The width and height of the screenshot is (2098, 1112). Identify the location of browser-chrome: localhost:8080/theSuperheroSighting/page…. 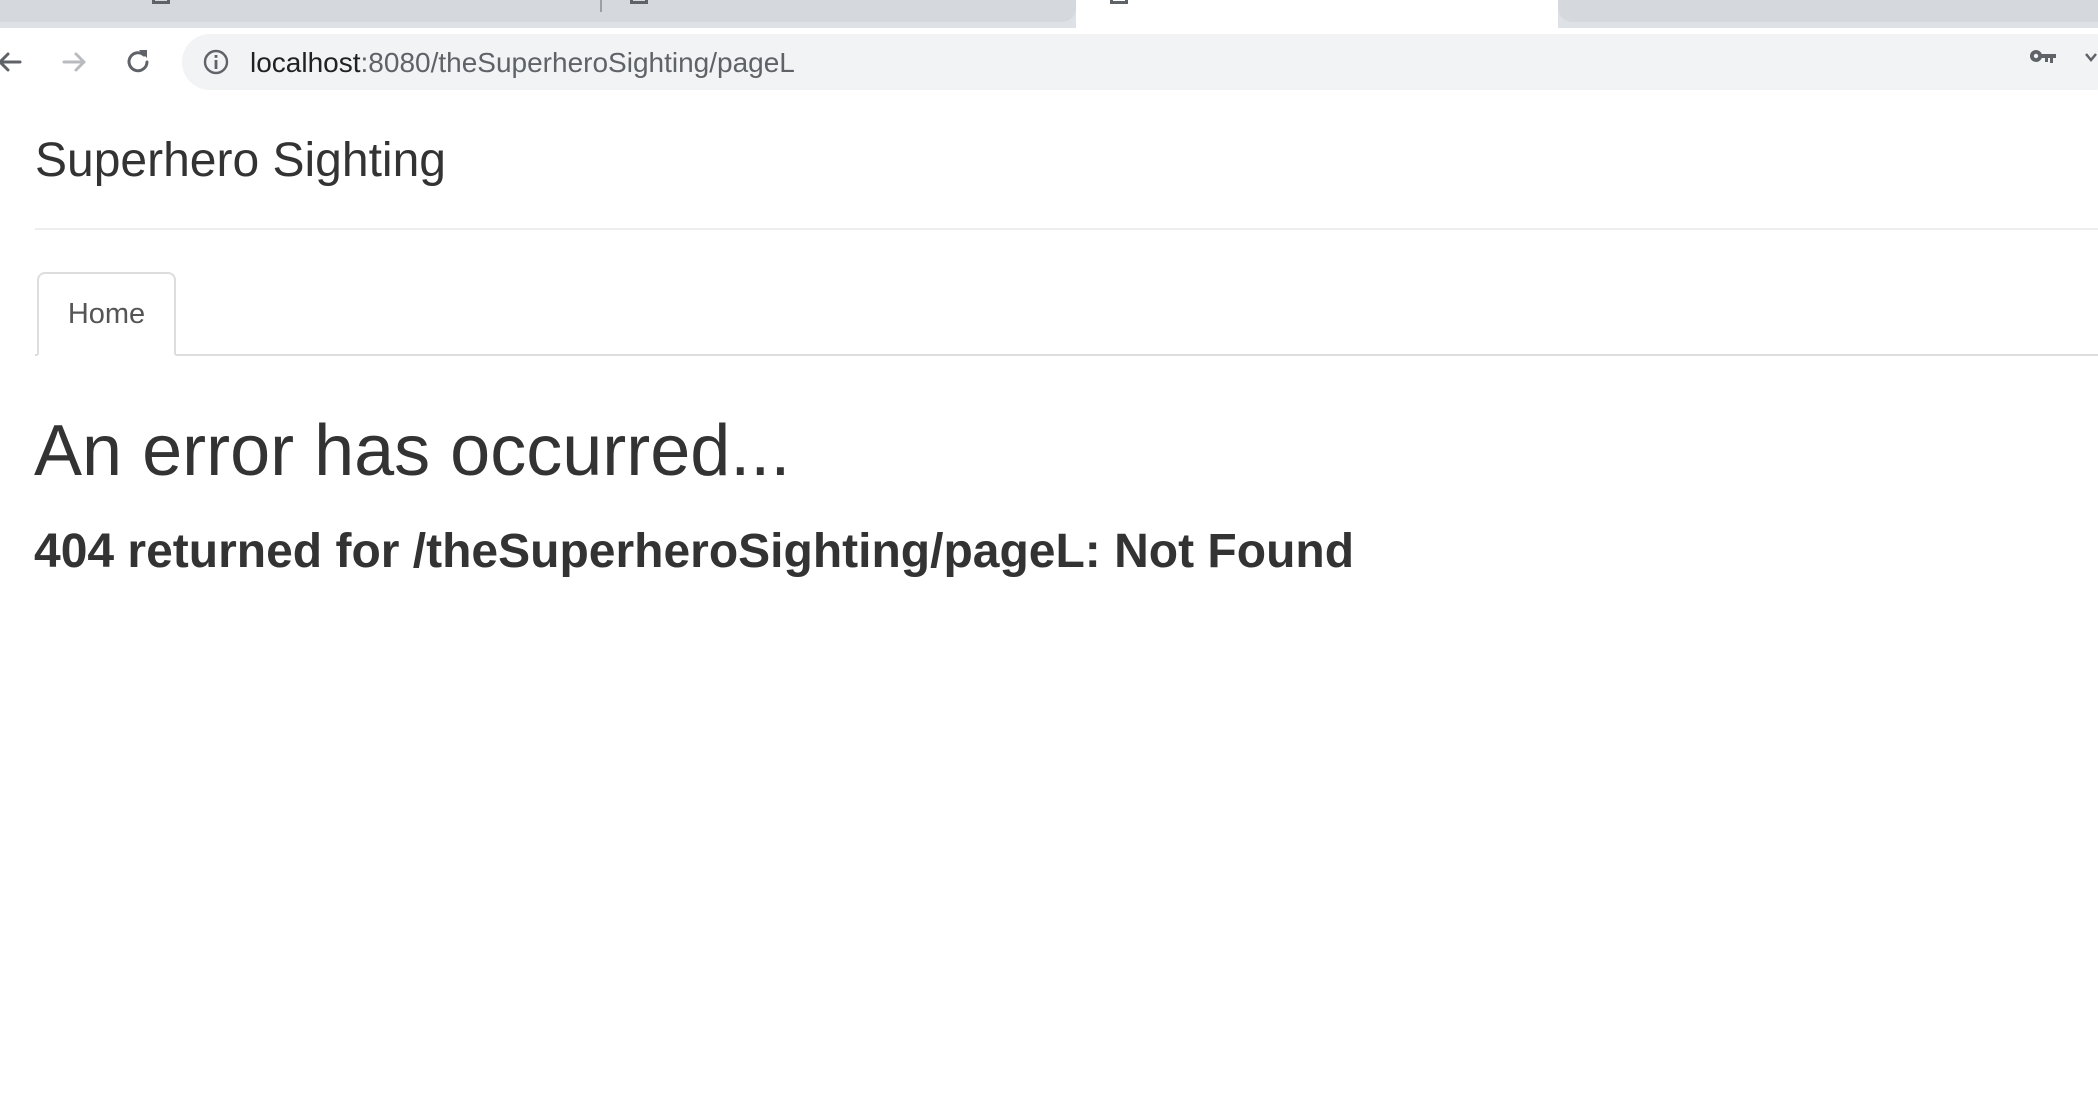
(1049, 48).